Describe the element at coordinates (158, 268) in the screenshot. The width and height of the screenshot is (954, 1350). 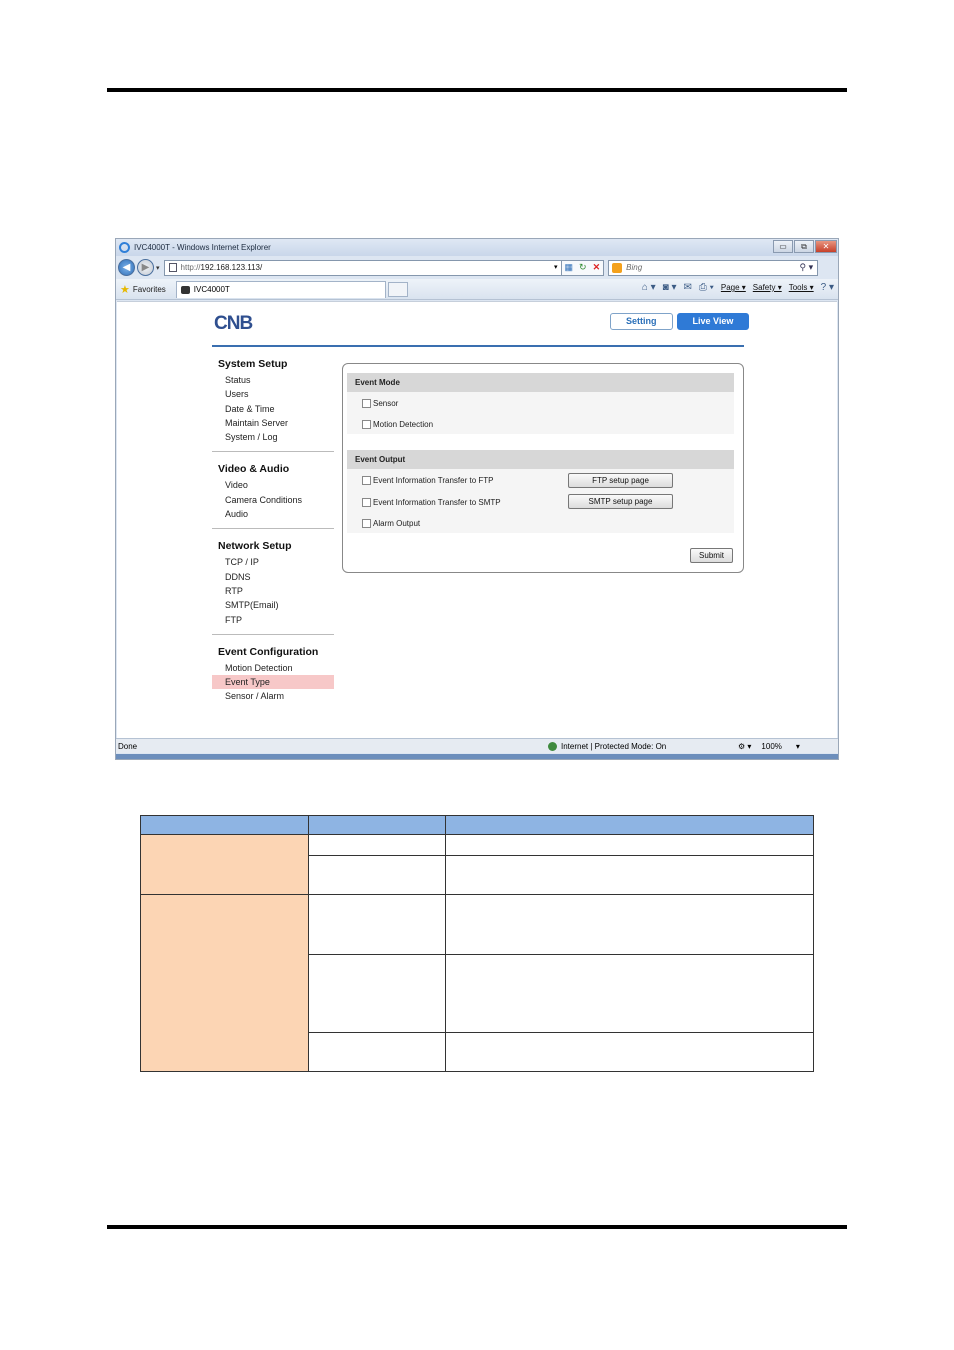
I see `history-dropdown-icon: ▾` at that location.